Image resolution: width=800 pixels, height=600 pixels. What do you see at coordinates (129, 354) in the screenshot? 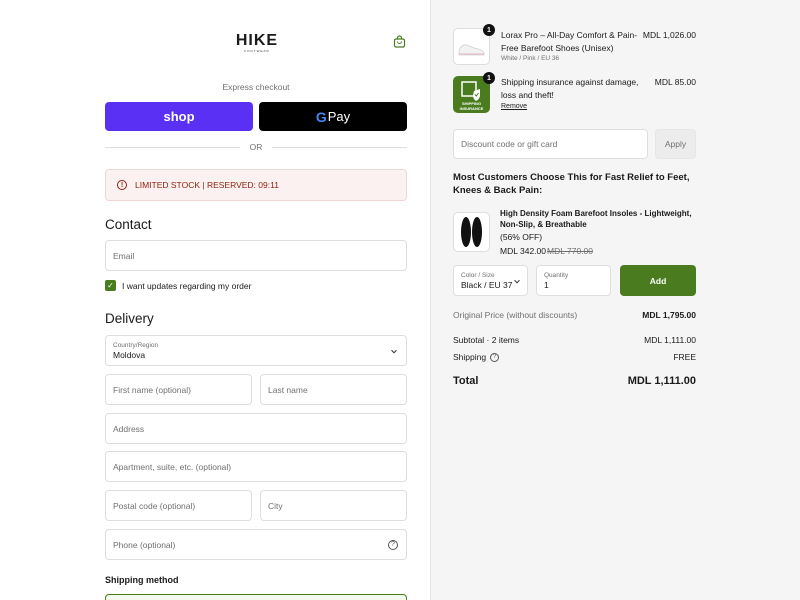
I see `country-value: Moldova` at bounding box center [129, 354].